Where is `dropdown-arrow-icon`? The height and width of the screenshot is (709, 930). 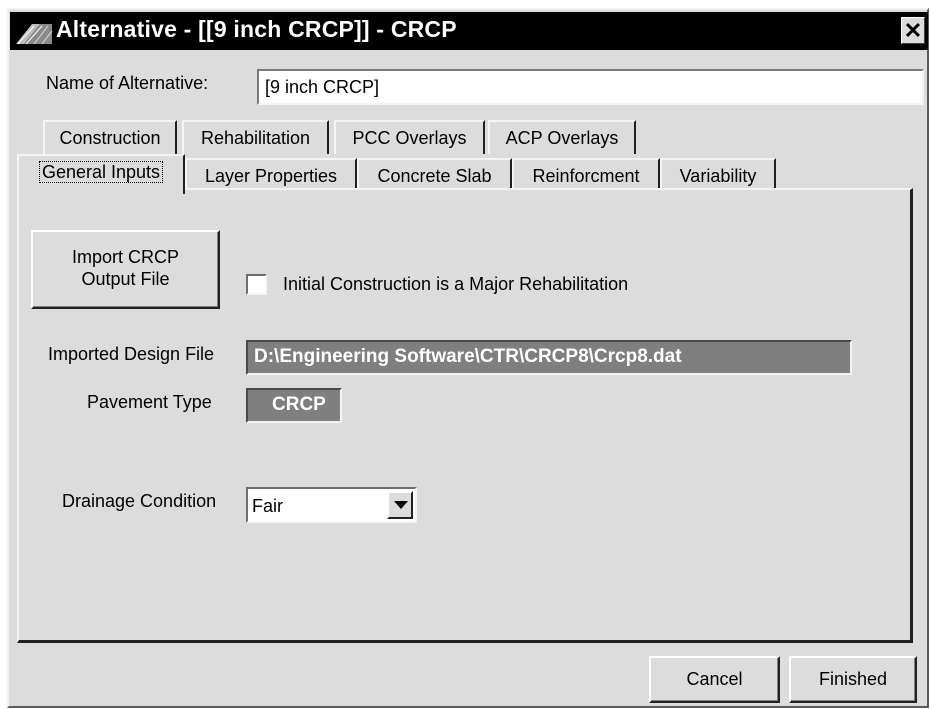
dropdown-arrow-icon is located at coordinates (400, 505).